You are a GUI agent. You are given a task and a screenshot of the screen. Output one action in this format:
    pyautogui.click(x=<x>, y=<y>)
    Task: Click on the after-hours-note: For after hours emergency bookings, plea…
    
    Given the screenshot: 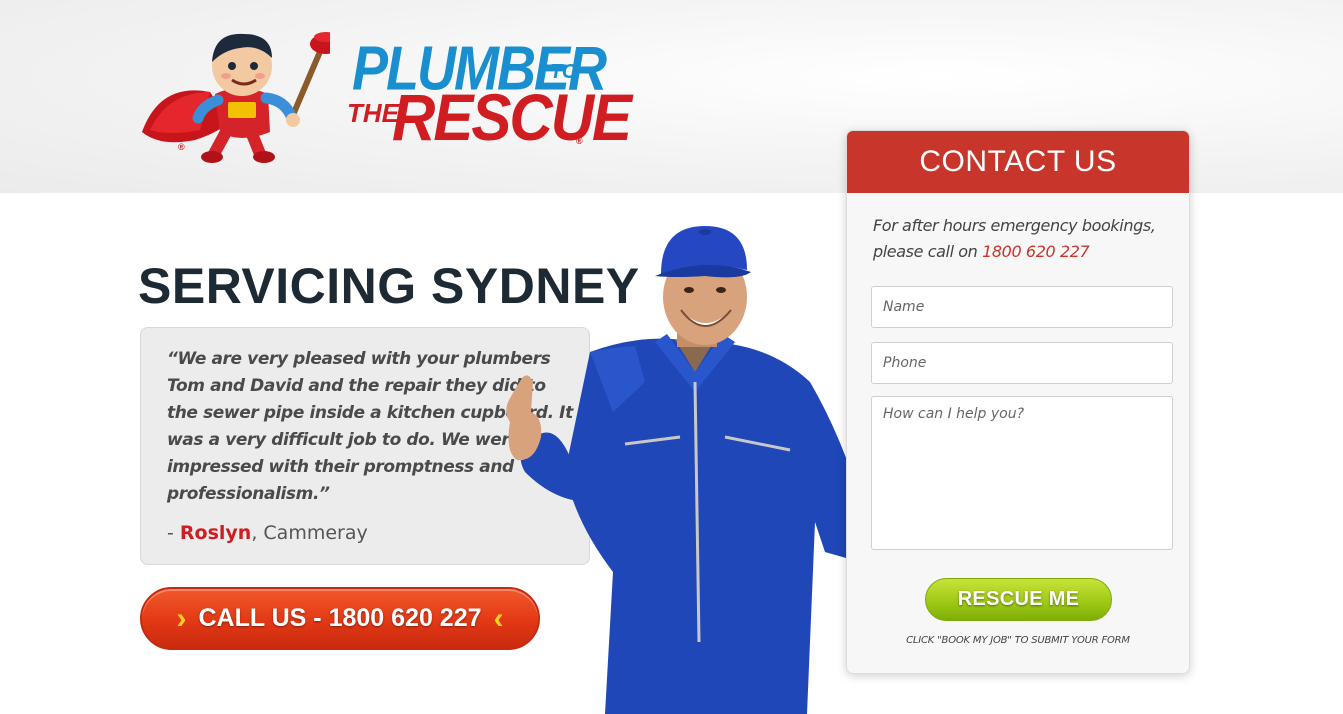 What is the action you would take?
    pyautogui.click(x=1023, y=239)
    